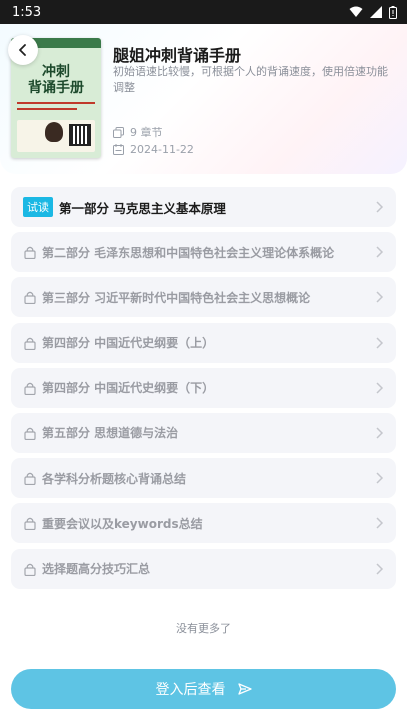 This screenshot has width=407, height=723. I want to click on chapter-label: 第五部分 思想道德与法治, so click(110, 433).